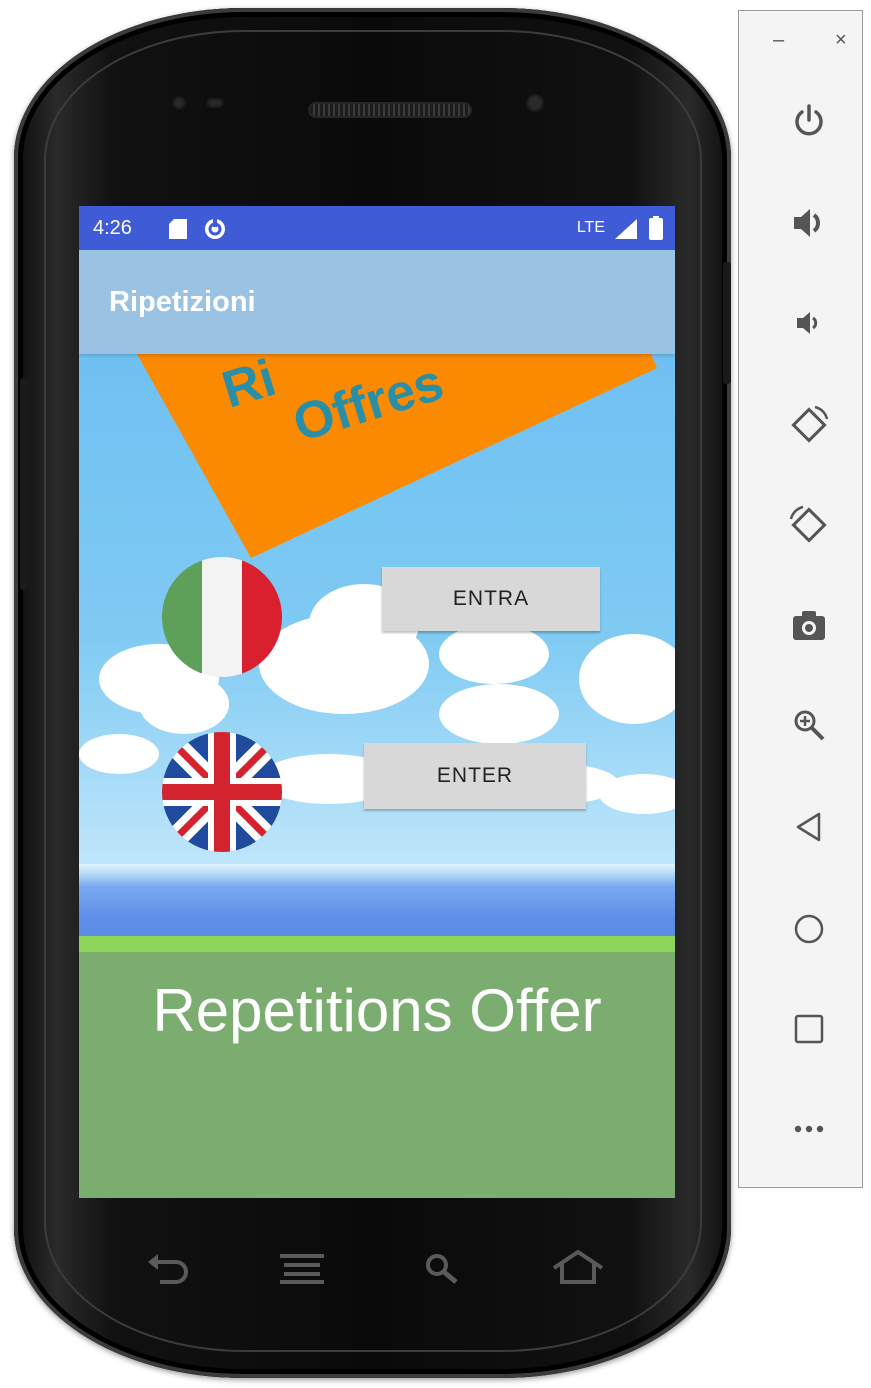 The width and height of the screenshot is (871, 1388). I want to click on status-bar: 4:26 LTE, so click(377, 228).